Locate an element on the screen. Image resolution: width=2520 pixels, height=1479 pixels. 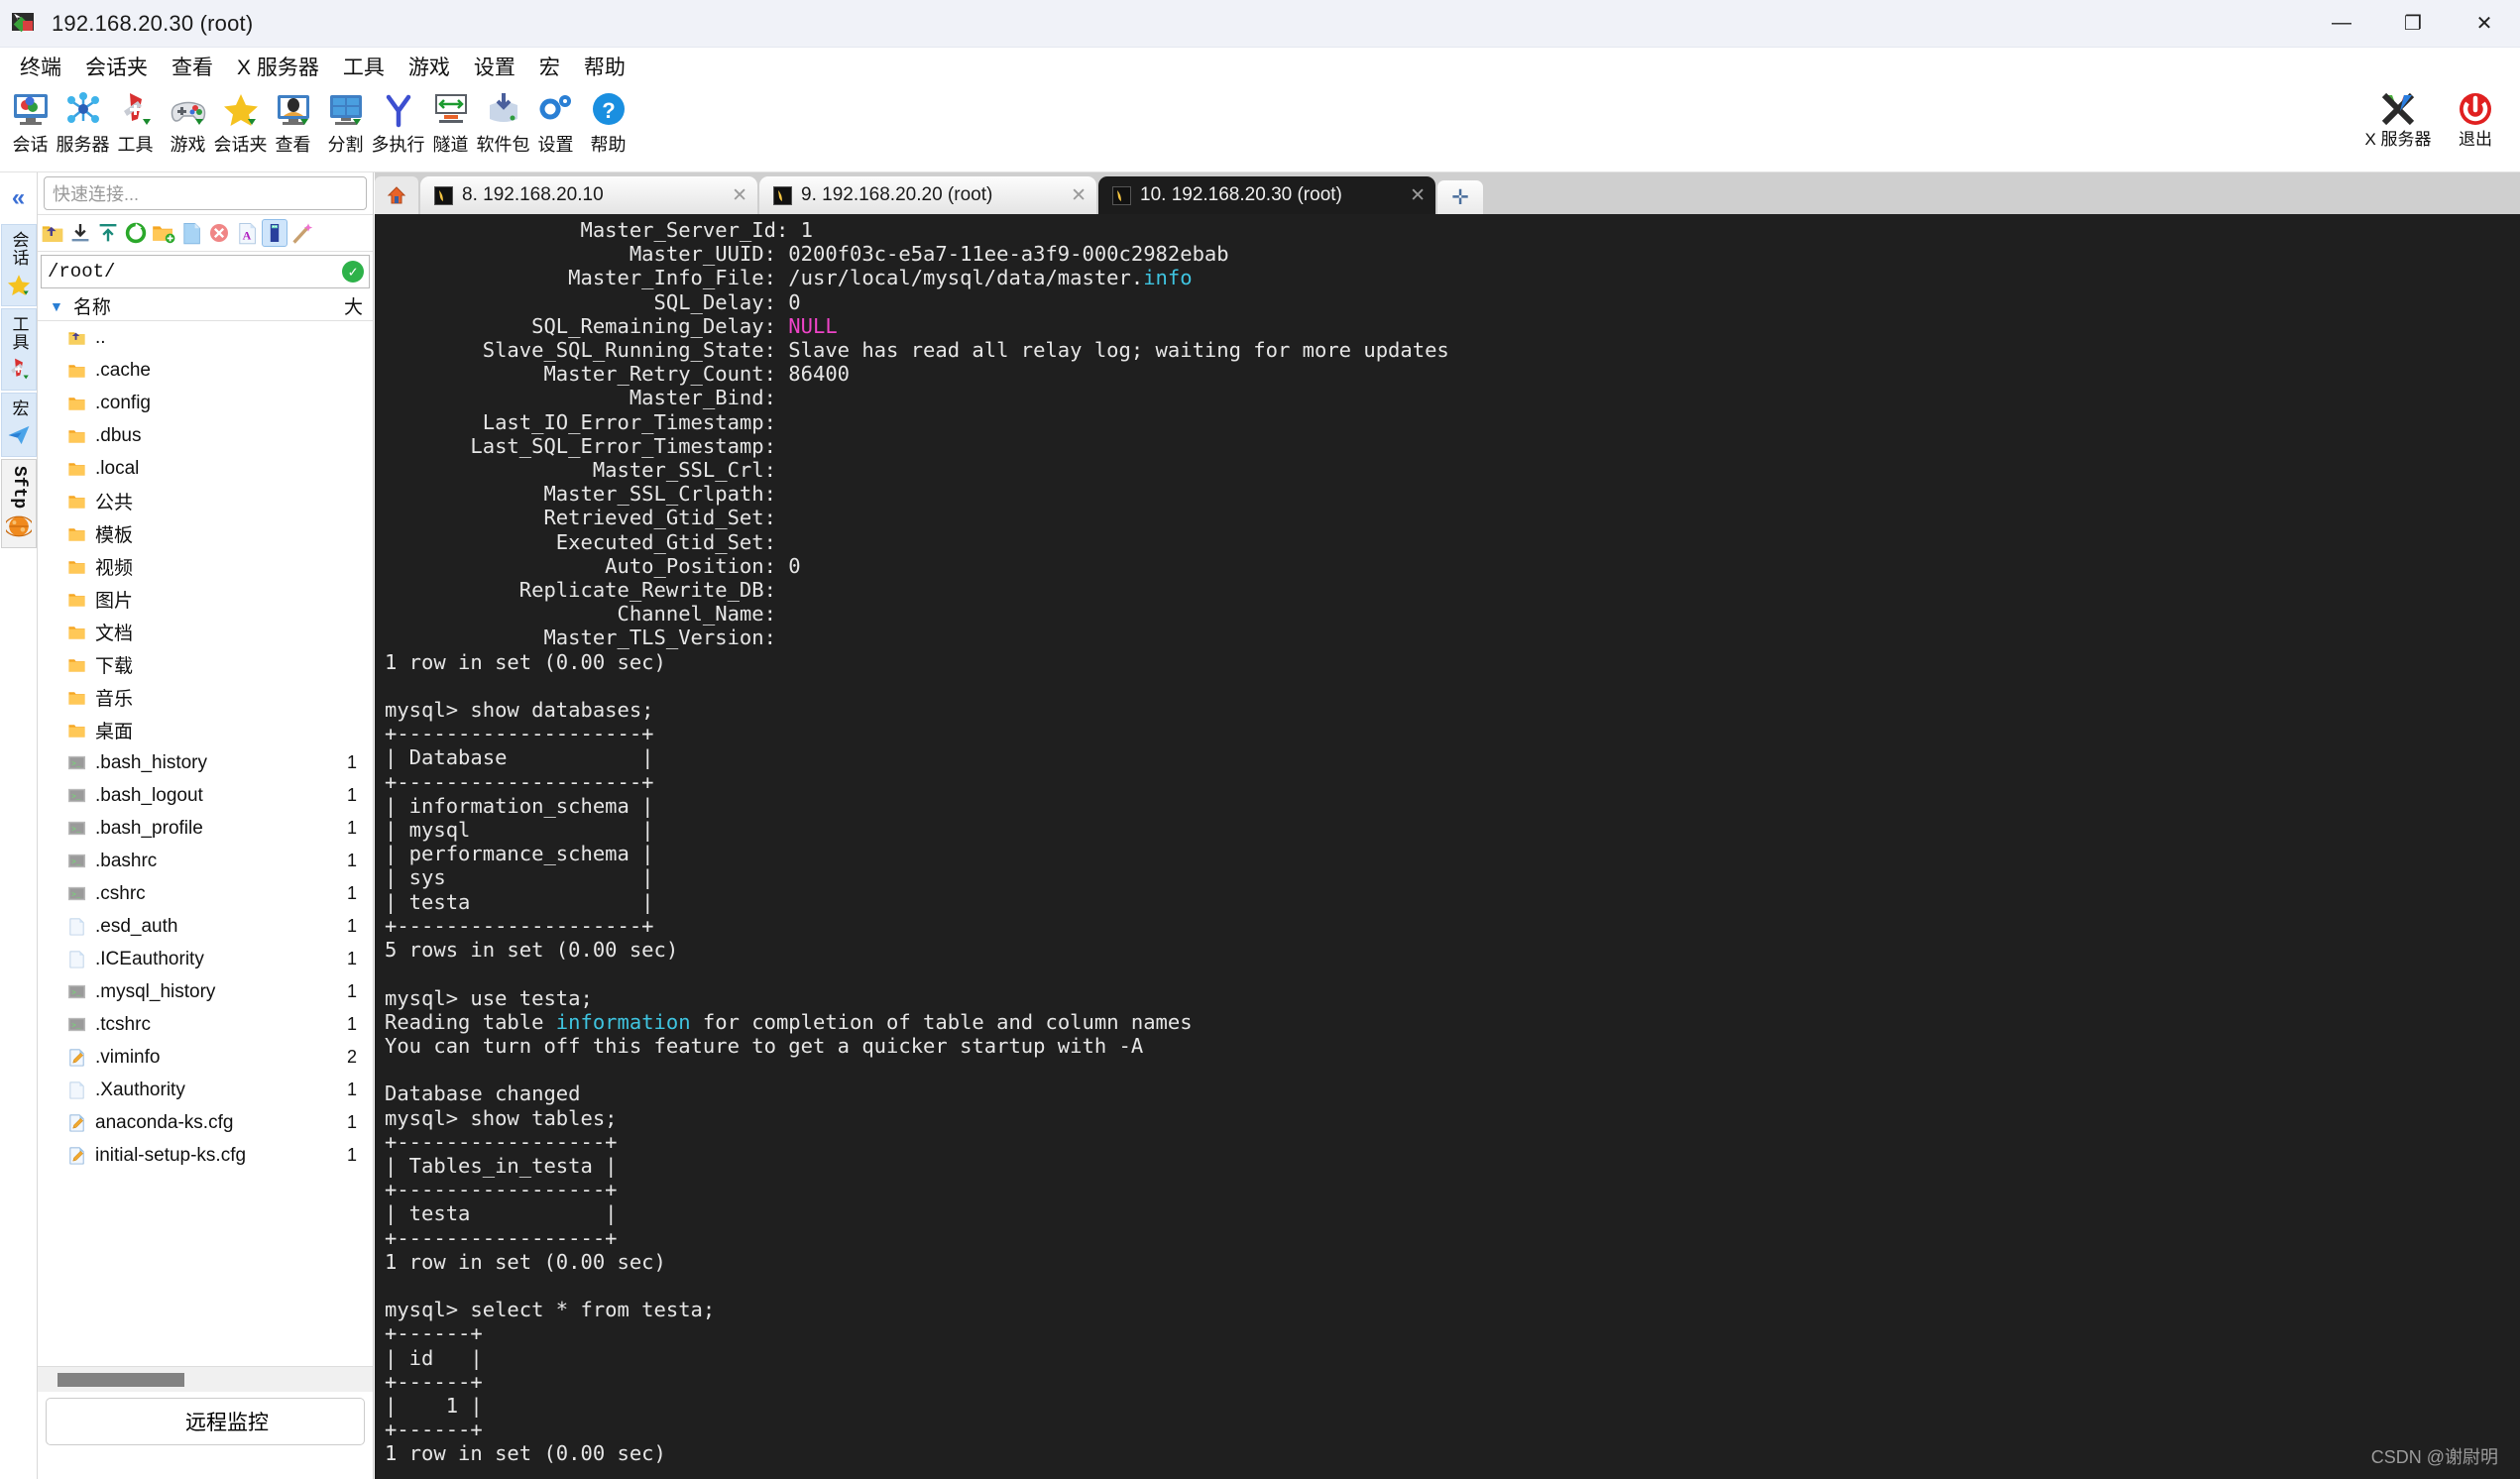
toolbar-button-tools-knife: 工具 is located at coordinates (135, 121).